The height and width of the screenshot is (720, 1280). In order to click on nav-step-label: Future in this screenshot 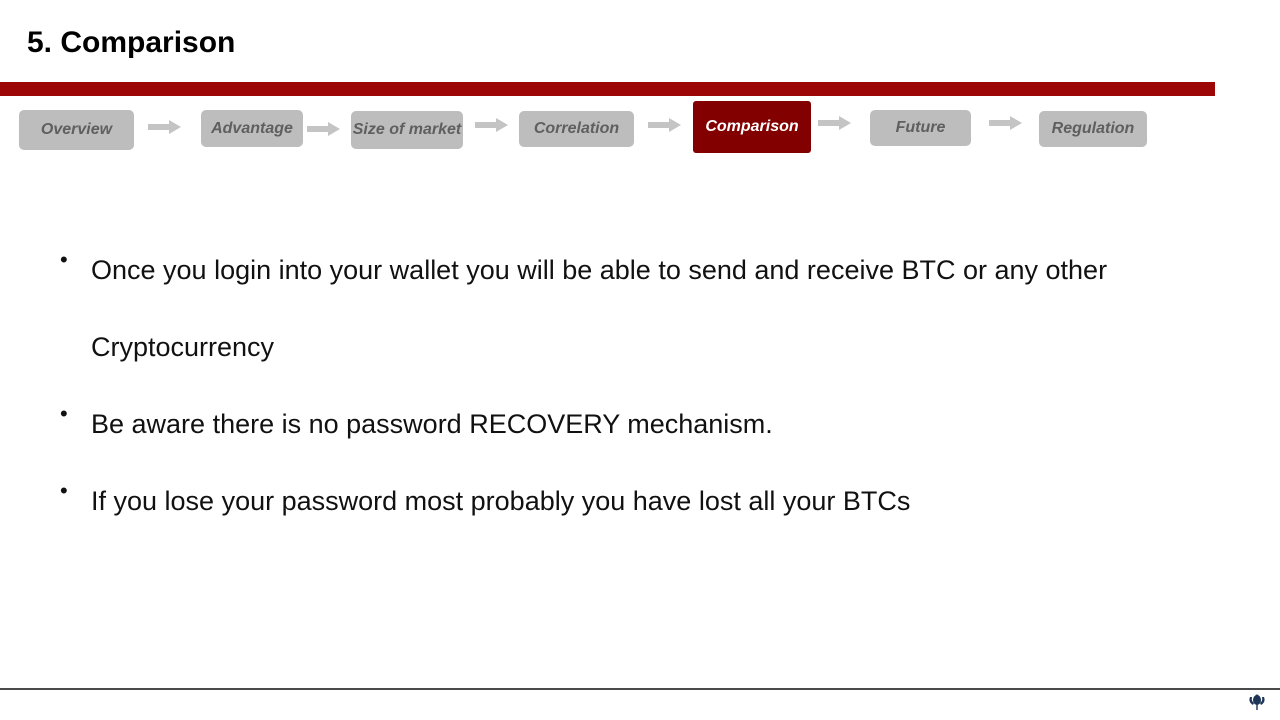, I will do `click(920, 127)`.